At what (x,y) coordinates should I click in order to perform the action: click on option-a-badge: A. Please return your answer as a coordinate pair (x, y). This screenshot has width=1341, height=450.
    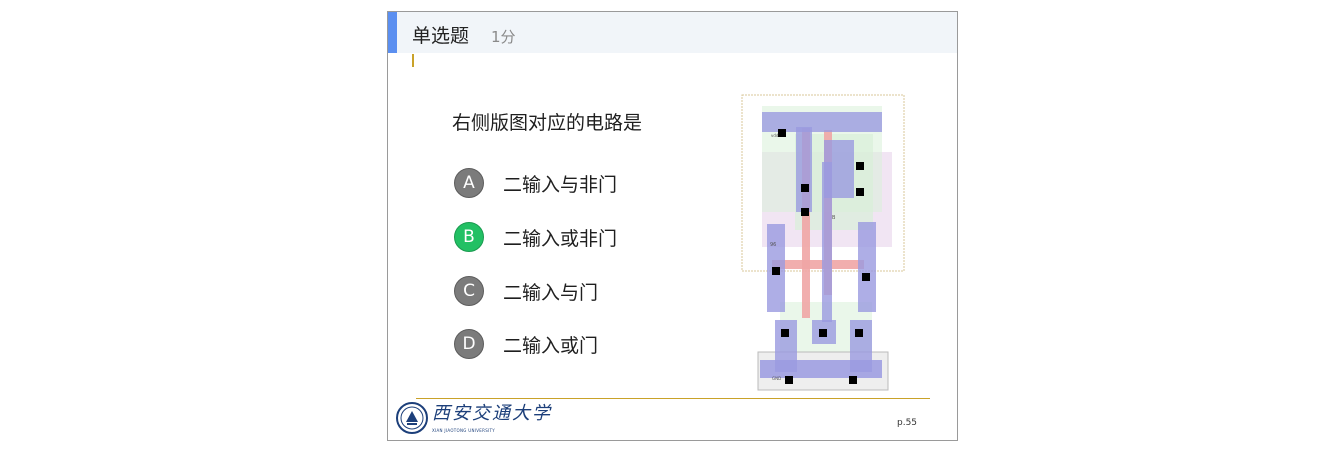
    Looking at the image, I should click on (469, 183).